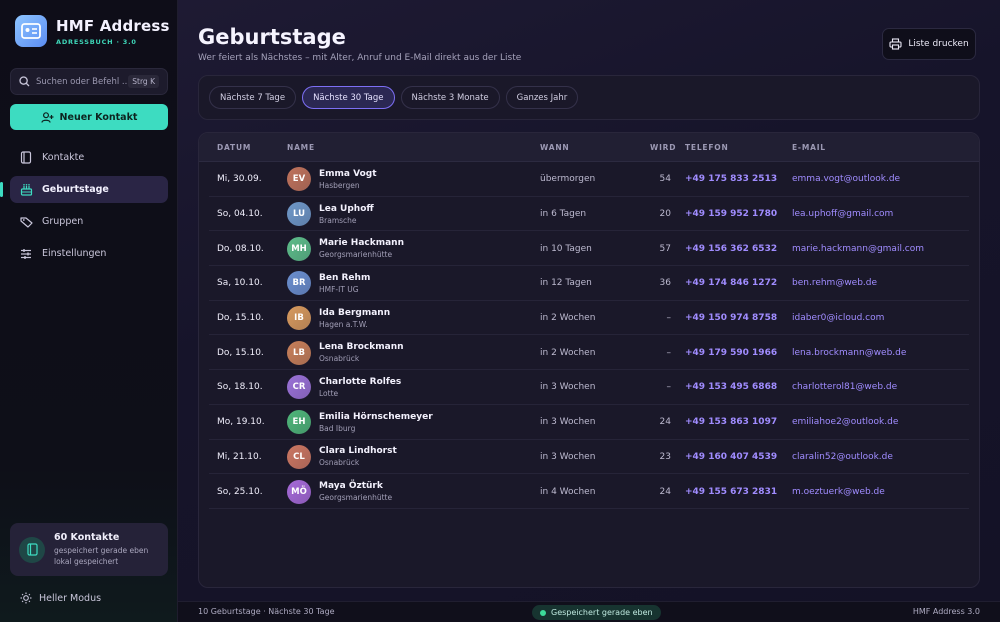 The width and height of the screenshot is (1000, 622). I want to click on phone-link: +49 160 407 4539, so click(731, 457).